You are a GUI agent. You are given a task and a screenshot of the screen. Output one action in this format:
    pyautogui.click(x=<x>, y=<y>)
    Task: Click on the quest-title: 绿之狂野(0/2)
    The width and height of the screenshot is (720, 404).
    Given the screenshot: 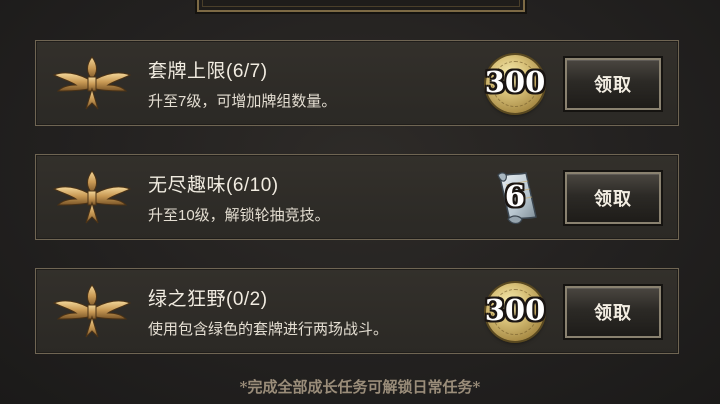 What is the action you would take?
    pyautogui.click(x=208, y=299)
    